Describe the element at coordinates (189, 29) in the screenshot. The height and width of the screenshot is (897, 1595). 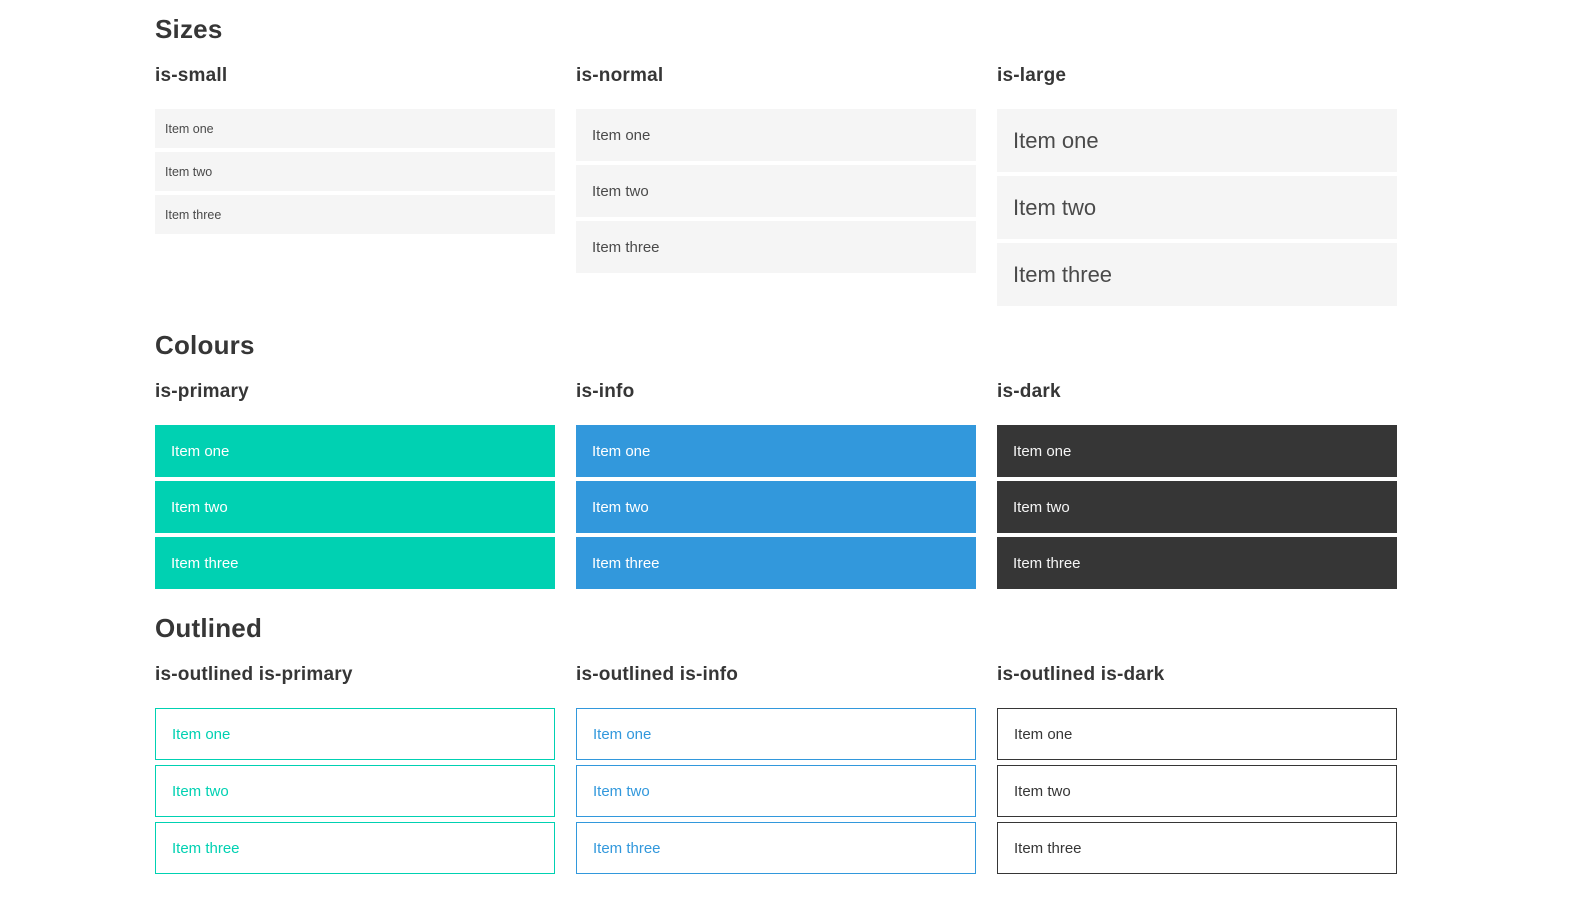
I see `section-title: Sizes` at that location.